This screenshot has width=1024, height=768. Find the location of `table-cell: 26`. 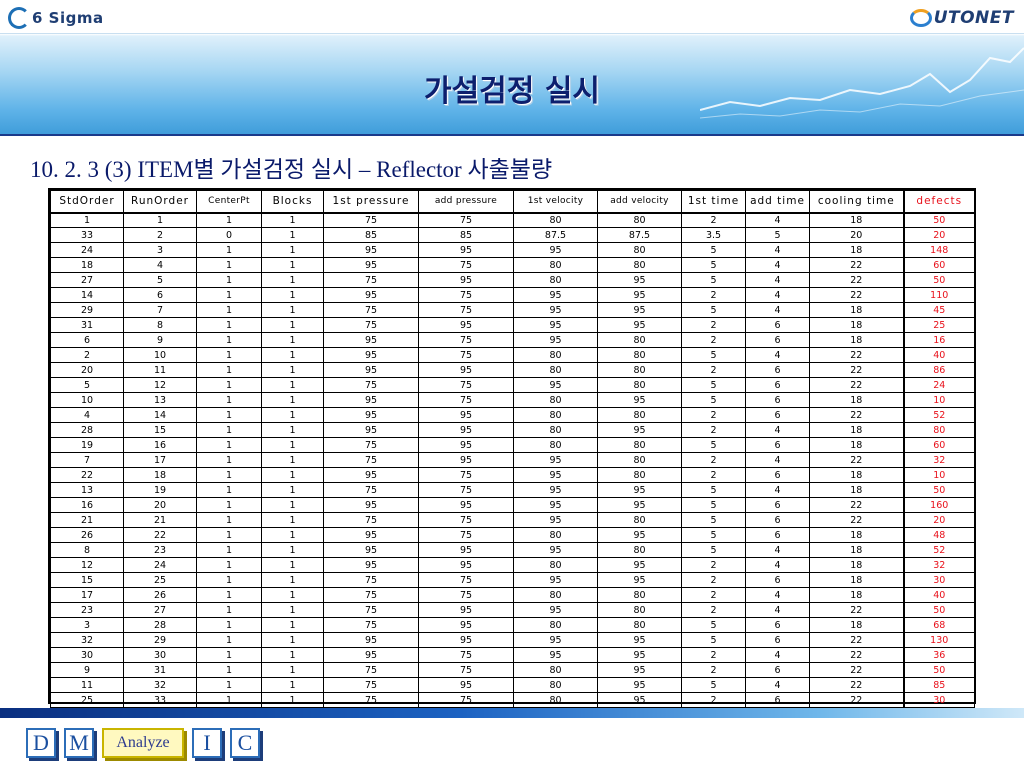

table-cell: 26 is located at coordinates (160, 595).